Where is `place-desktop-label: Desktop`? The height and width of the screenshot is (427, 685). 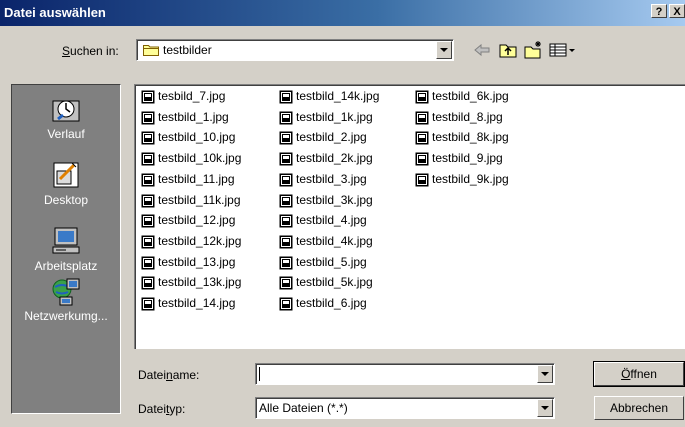
place-desktop-label: Desktop is located at coordinates (66, 200).